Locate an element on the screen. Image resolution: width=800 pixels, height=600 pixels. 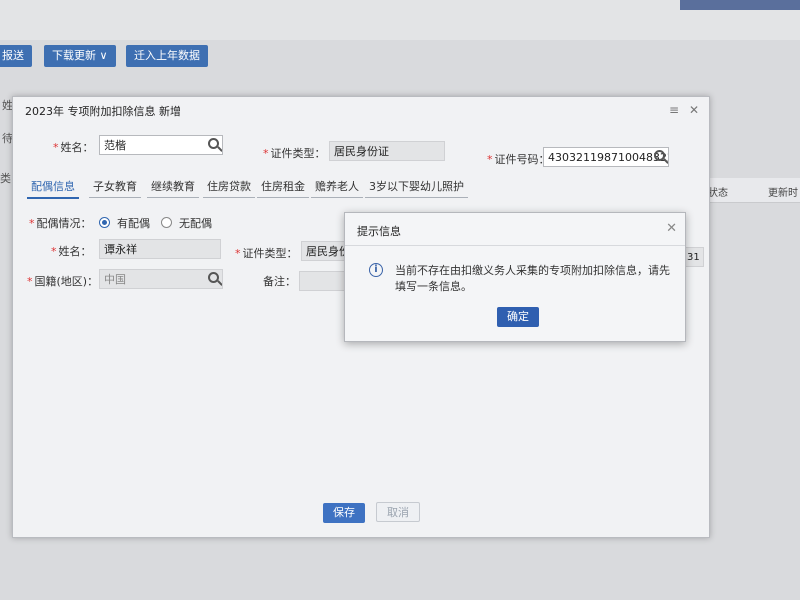
id-number-input: 430321198710048322 is located at coordinates (606, 157).